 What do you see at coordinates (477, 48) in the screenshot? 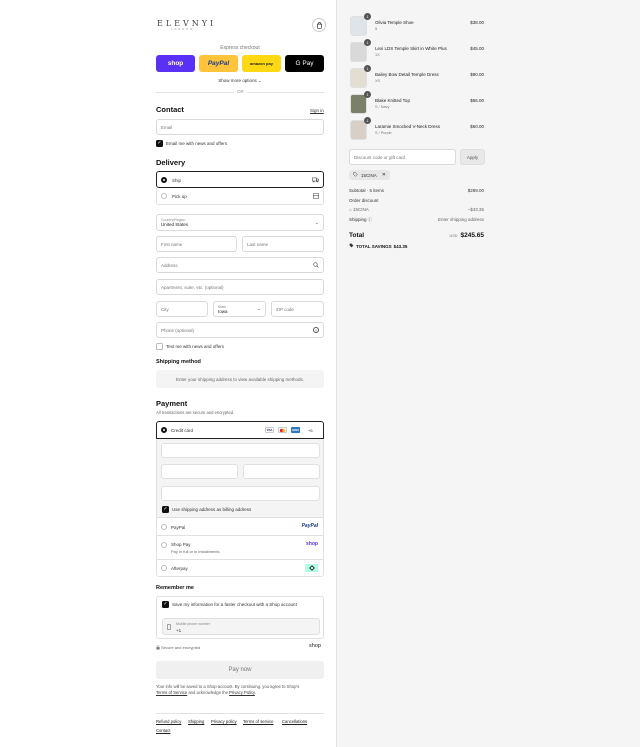
I see `item-price: $45.00` at bounding box center [477, 48].